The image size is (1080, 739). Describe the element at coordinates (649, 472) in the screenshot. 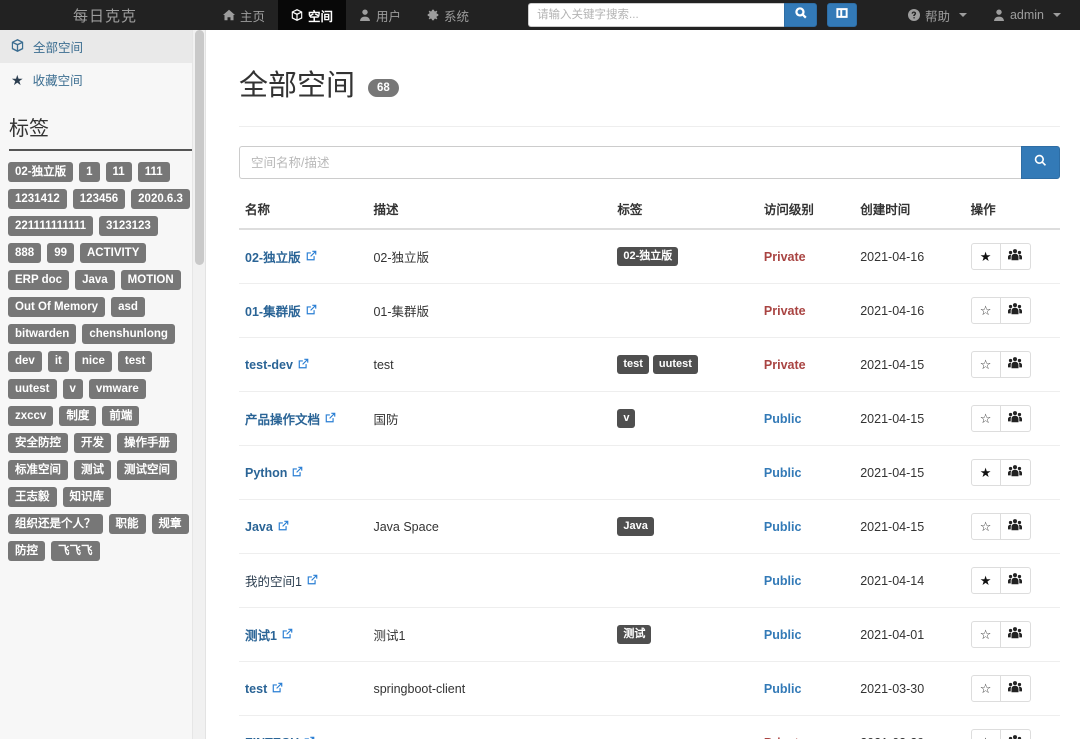

I see `table-row: Python Public 2021-04-15 ★` at that location.